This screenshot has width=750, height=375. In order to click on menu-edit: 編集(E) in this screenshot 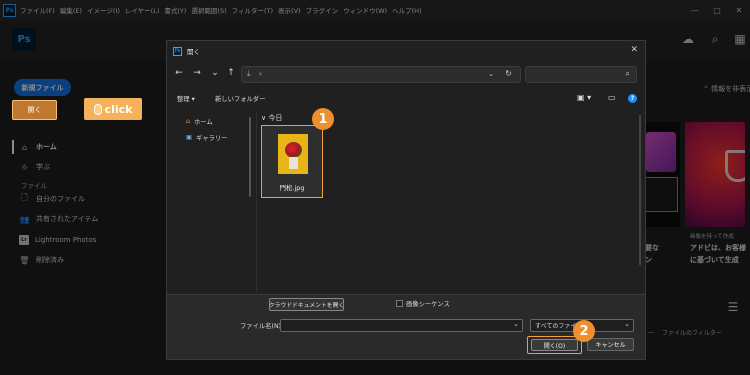, I will do `click(71, 10)`.